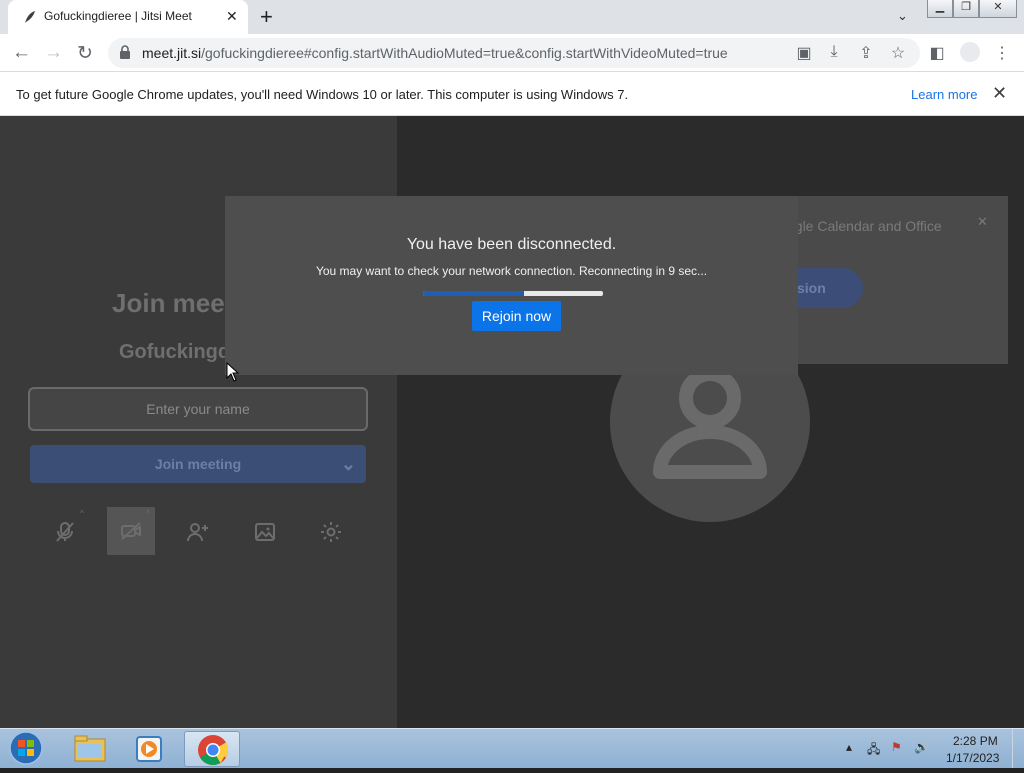  Describe the element at coordinates (125, 52) in the screenshot. I see `lock-icon` at that location.